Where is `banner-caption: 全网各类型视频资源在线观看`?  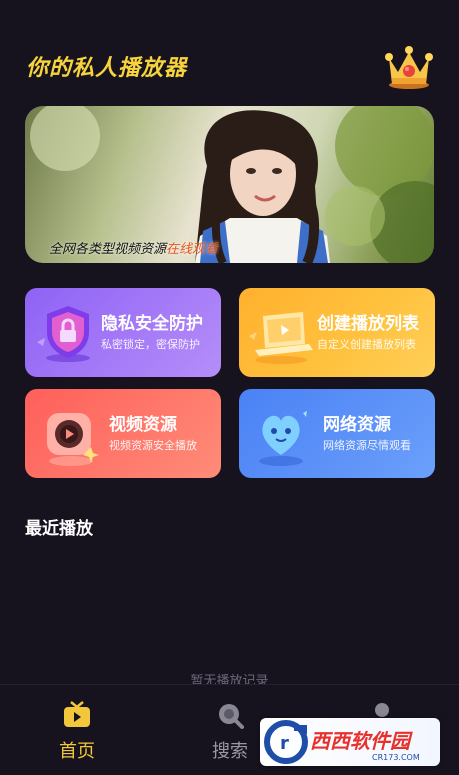
banner-caption: 全网各类型视频资源在线观看 is located at coordinates (133, 247).